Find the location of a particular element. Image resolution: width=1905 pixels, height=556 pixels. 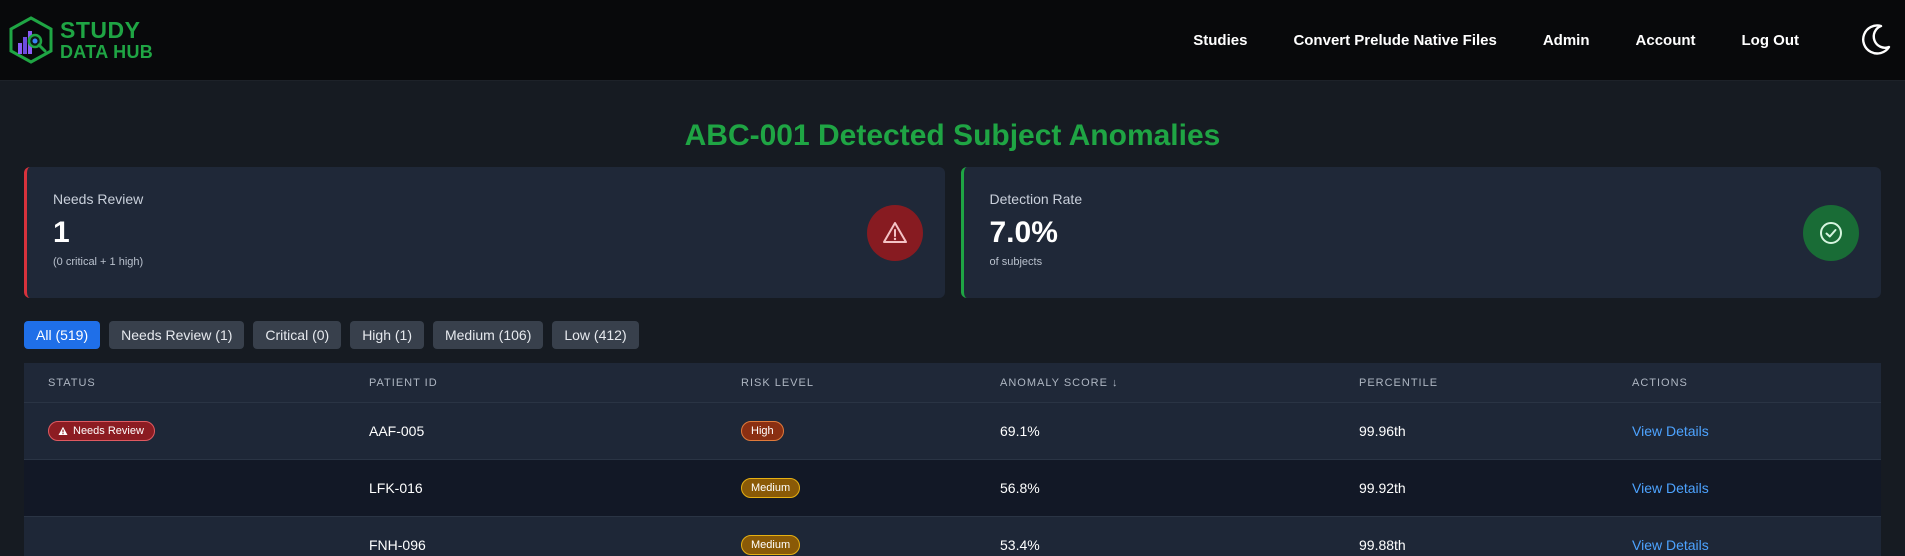

needs-review-card: Needs Review 1 (0 critical + 1 high) is located at coordinates (484, 232).